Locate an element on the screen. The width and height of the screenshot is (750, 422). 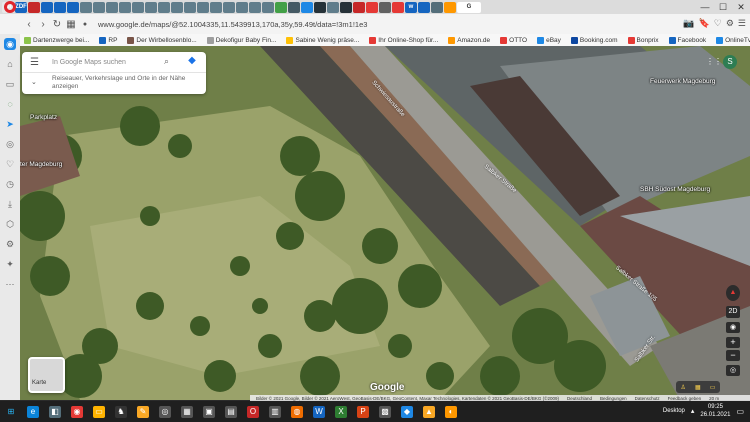
camera-icon: 📷 is located at coordinates (688, 23).